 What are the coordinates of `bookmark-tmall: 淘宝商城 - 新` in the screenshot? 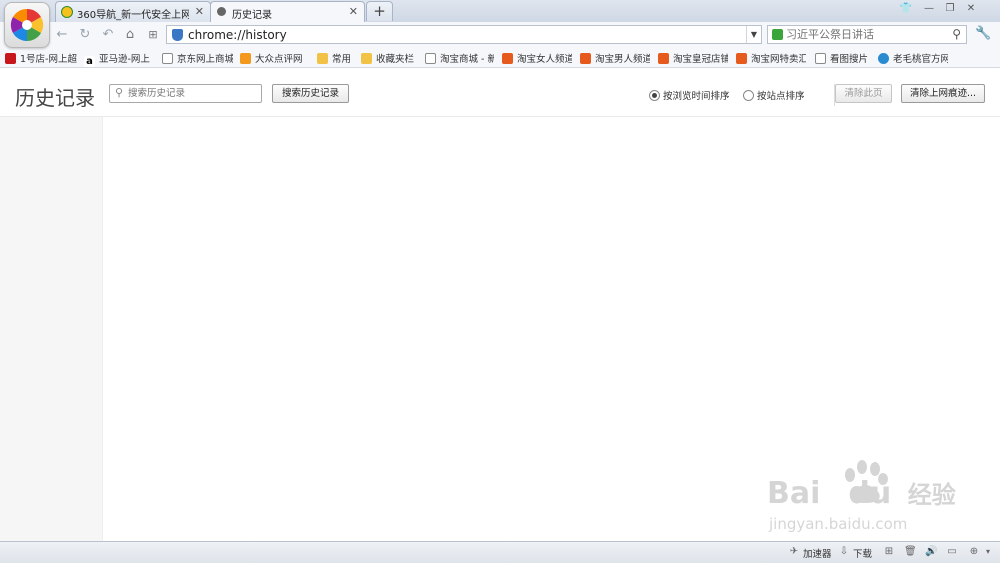 It's located at (459, 58).